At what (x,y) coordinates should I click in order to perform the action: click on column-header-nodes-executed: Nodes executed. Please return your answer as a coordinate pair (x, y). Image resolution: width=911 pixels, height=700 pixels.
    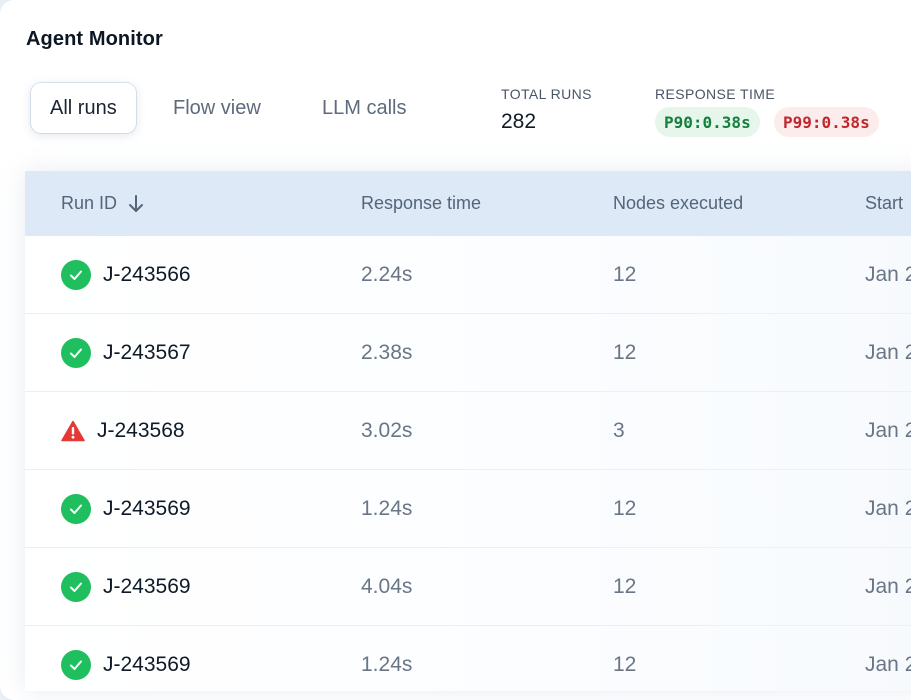
    Looking at the image, I should click on (678, 203).